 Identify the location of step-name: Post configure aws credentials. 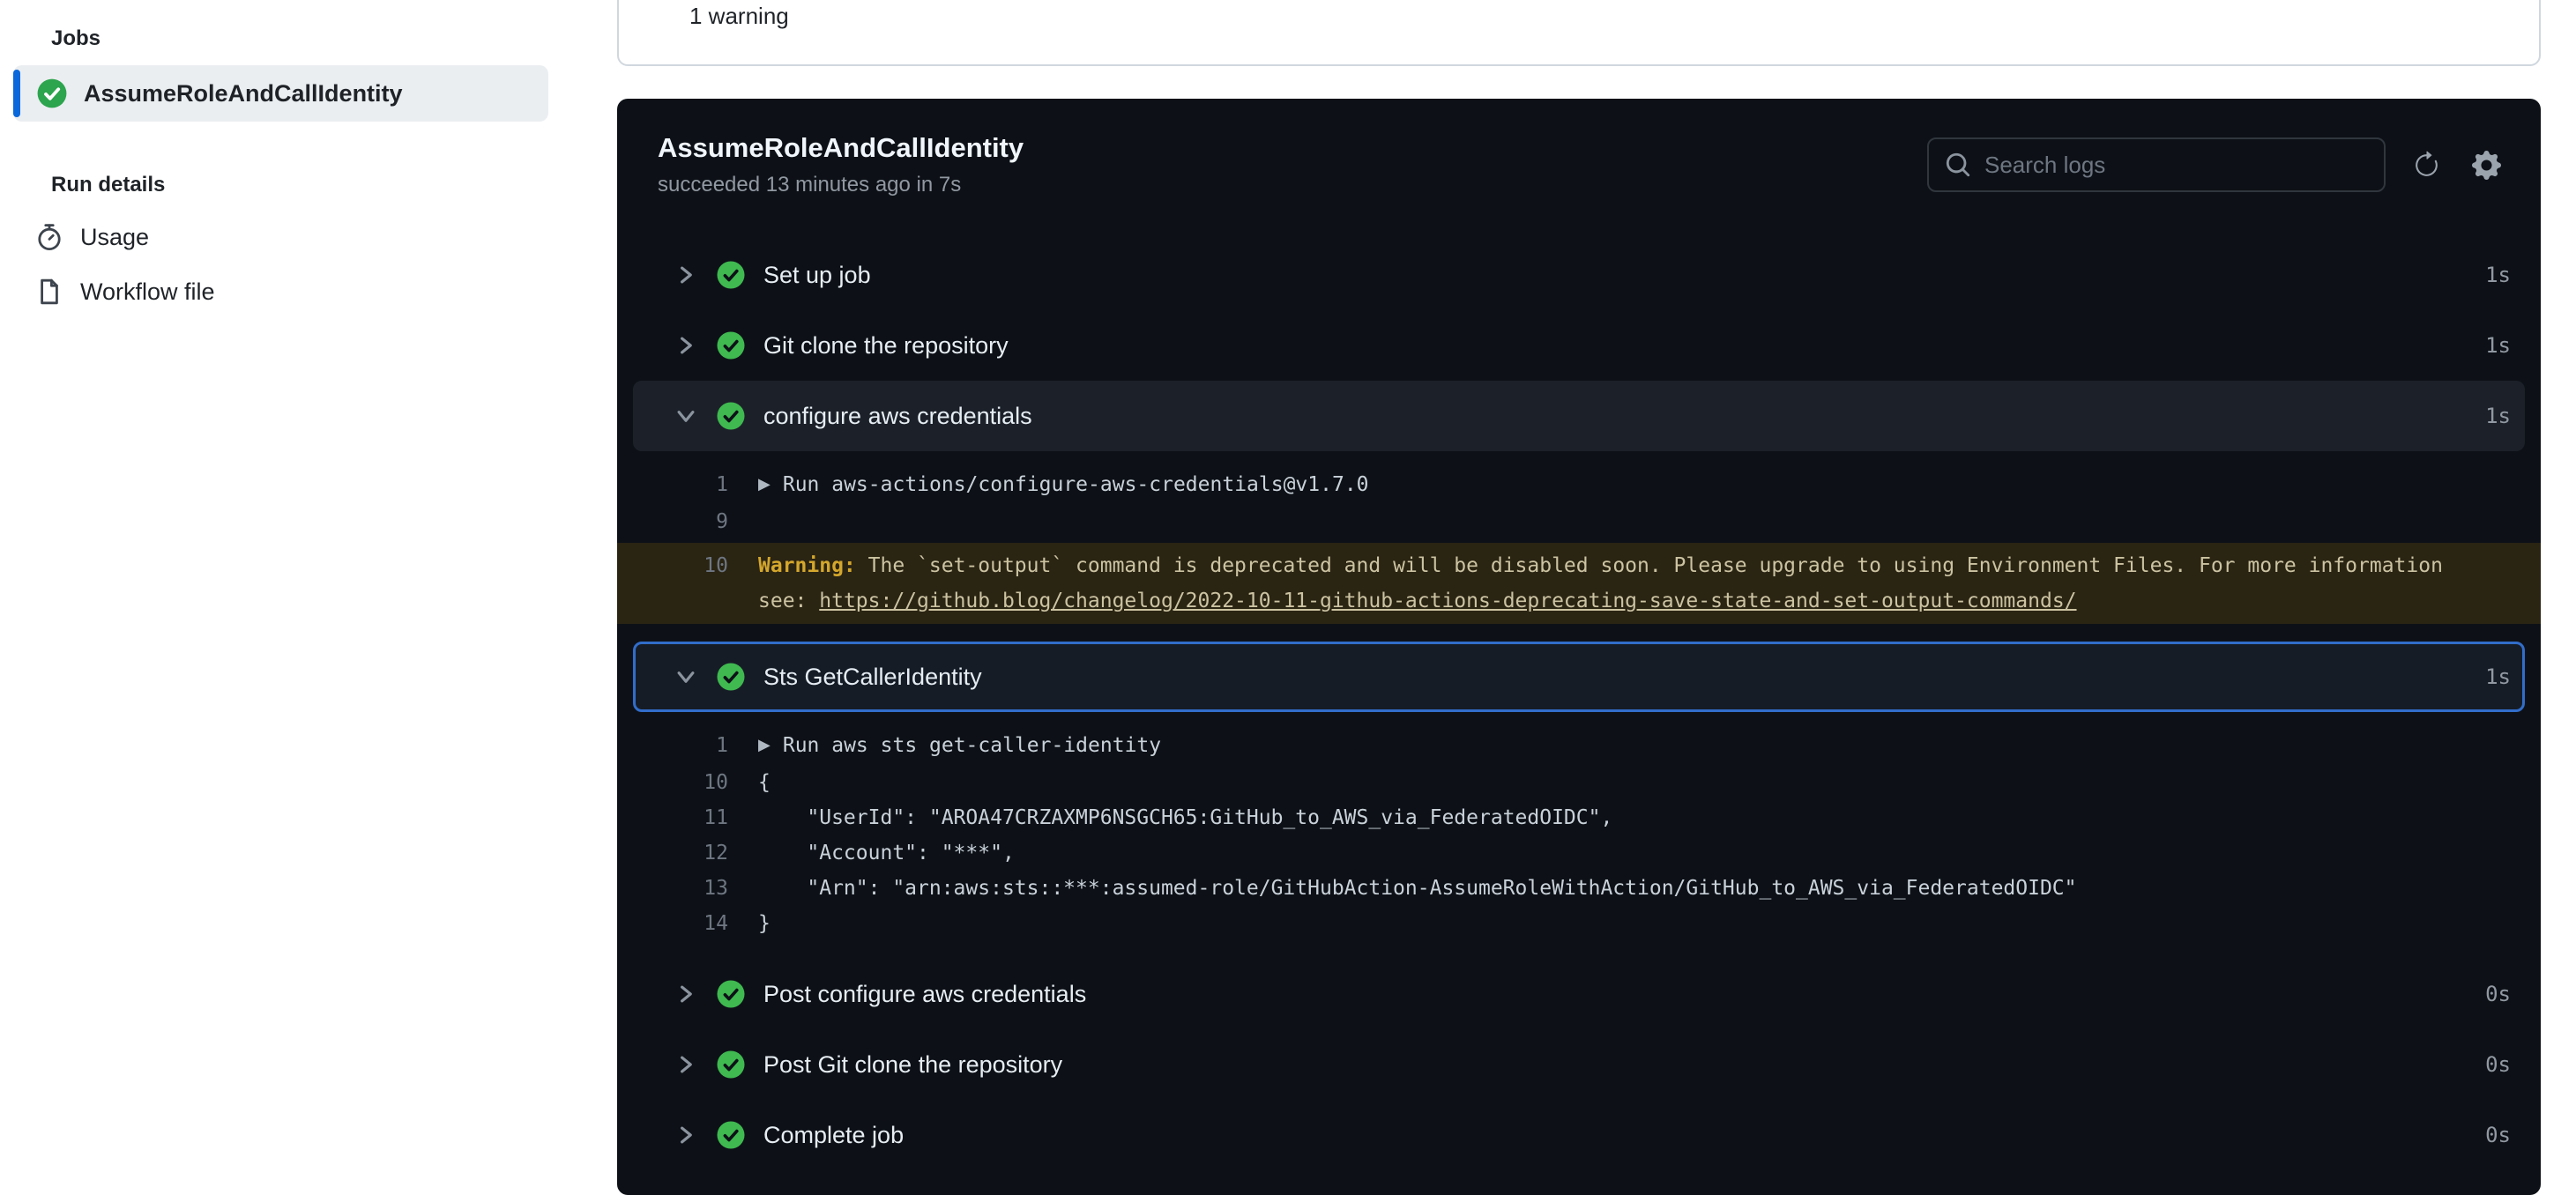
(925, 994).